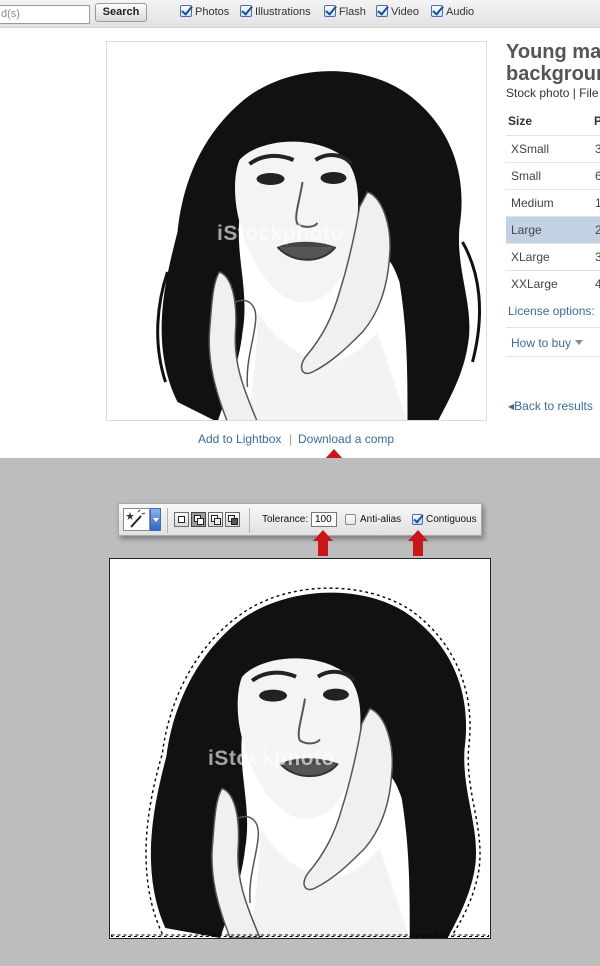 The width and height of the screenshot is (600, 966). What do you see at coordinates (155, 519) in the screenshot?
I see `tool-preset-dropdown` at bounding box center [155, 519].